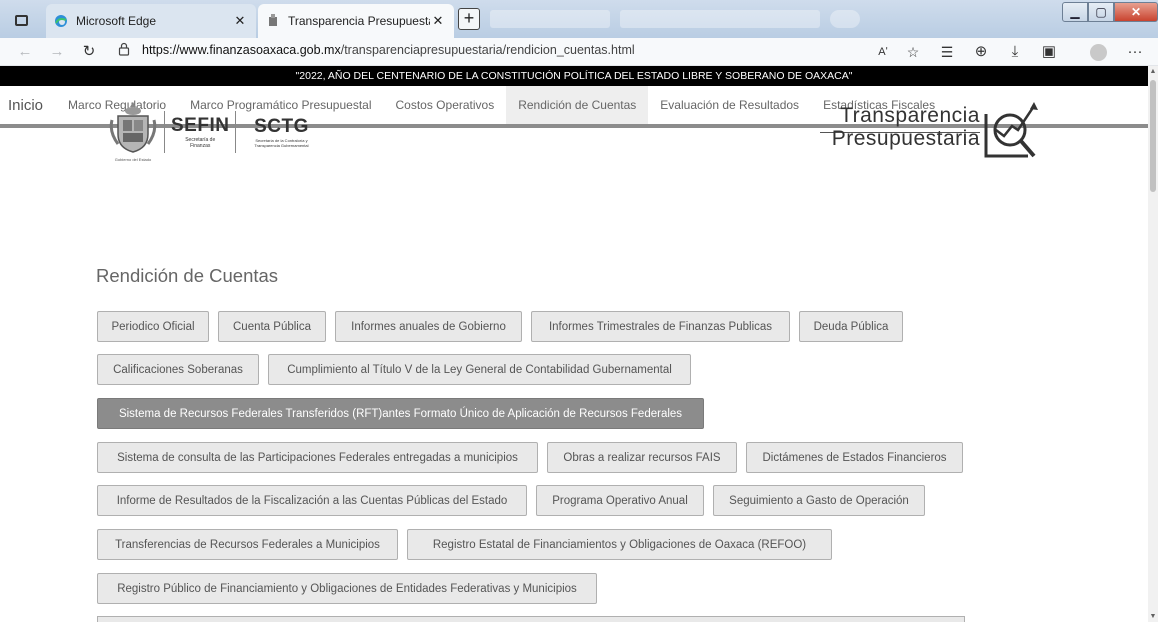  Describe the element at coordinates (1098, 52) in the screenshot. I see `profile-avatar` at that location.